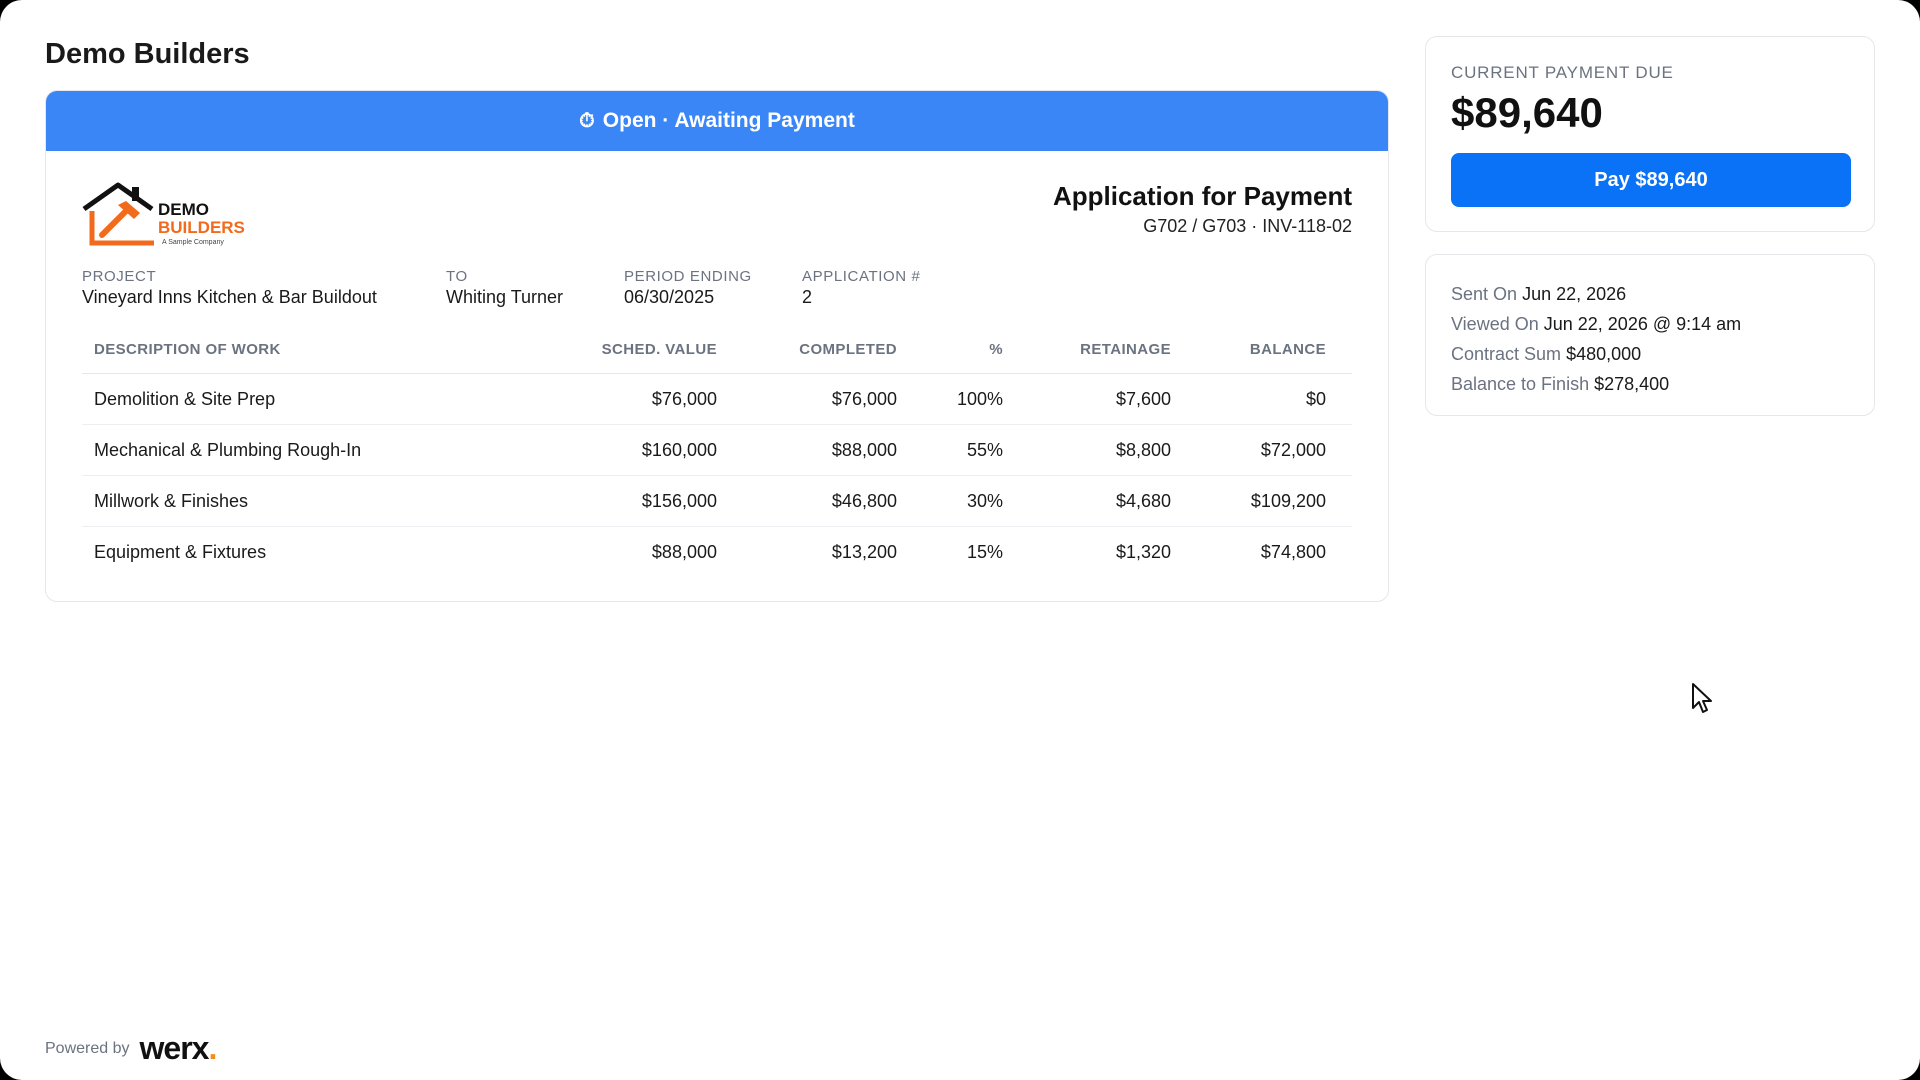  Describe the element at coordinates (1143, 552) in the screenshot. I see `cell-retainage: $1,320` at that location.